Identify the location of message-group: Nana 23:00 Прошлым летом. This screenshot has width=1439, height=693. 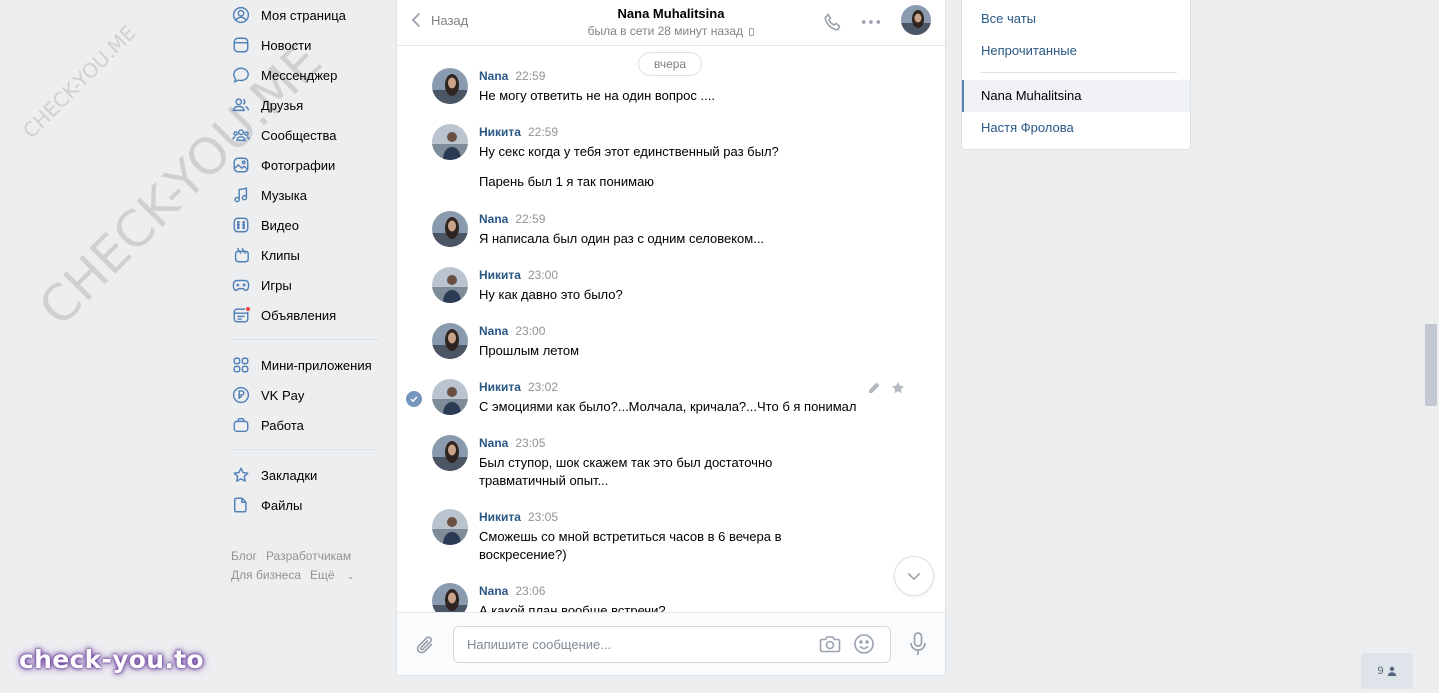
(662, 343).